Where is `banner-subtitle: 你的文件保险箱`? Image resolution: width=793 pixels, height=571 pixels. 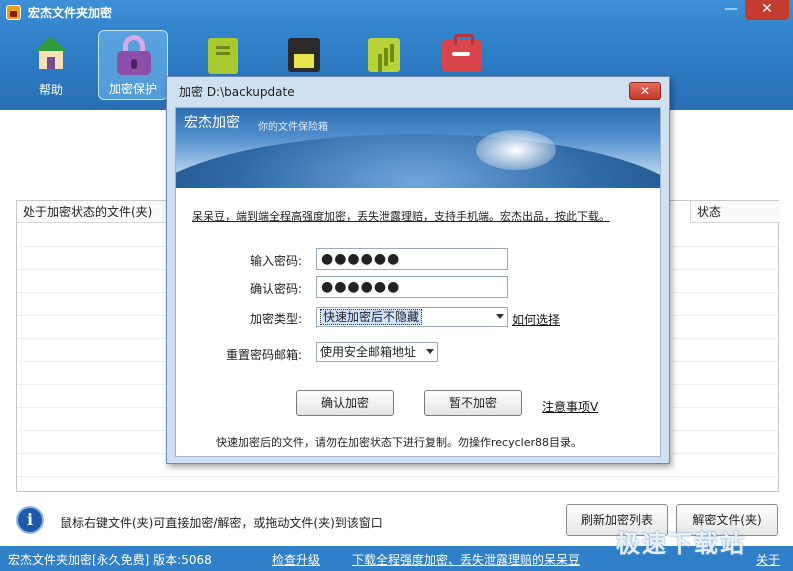 banner-subtitle: 你的文件保险箱 is located at coordinates (293, 127).